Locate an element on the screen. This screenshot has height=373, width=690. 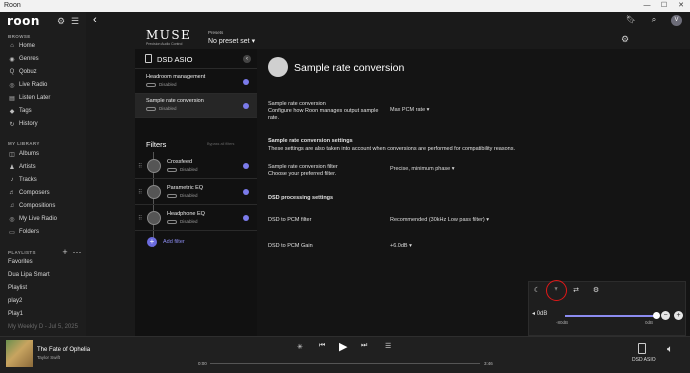
transfer-icon: ⇄ is located at coordinates (576, 290).